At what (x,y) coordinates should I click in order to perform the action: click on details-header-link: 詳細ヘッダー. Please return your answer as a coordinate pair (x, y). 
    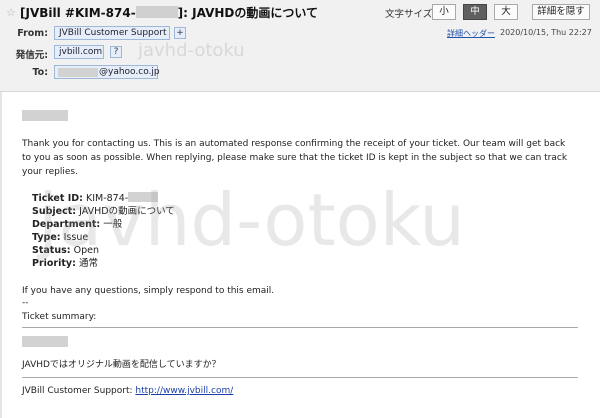
    Looking at the image, I should click on (471, 33).